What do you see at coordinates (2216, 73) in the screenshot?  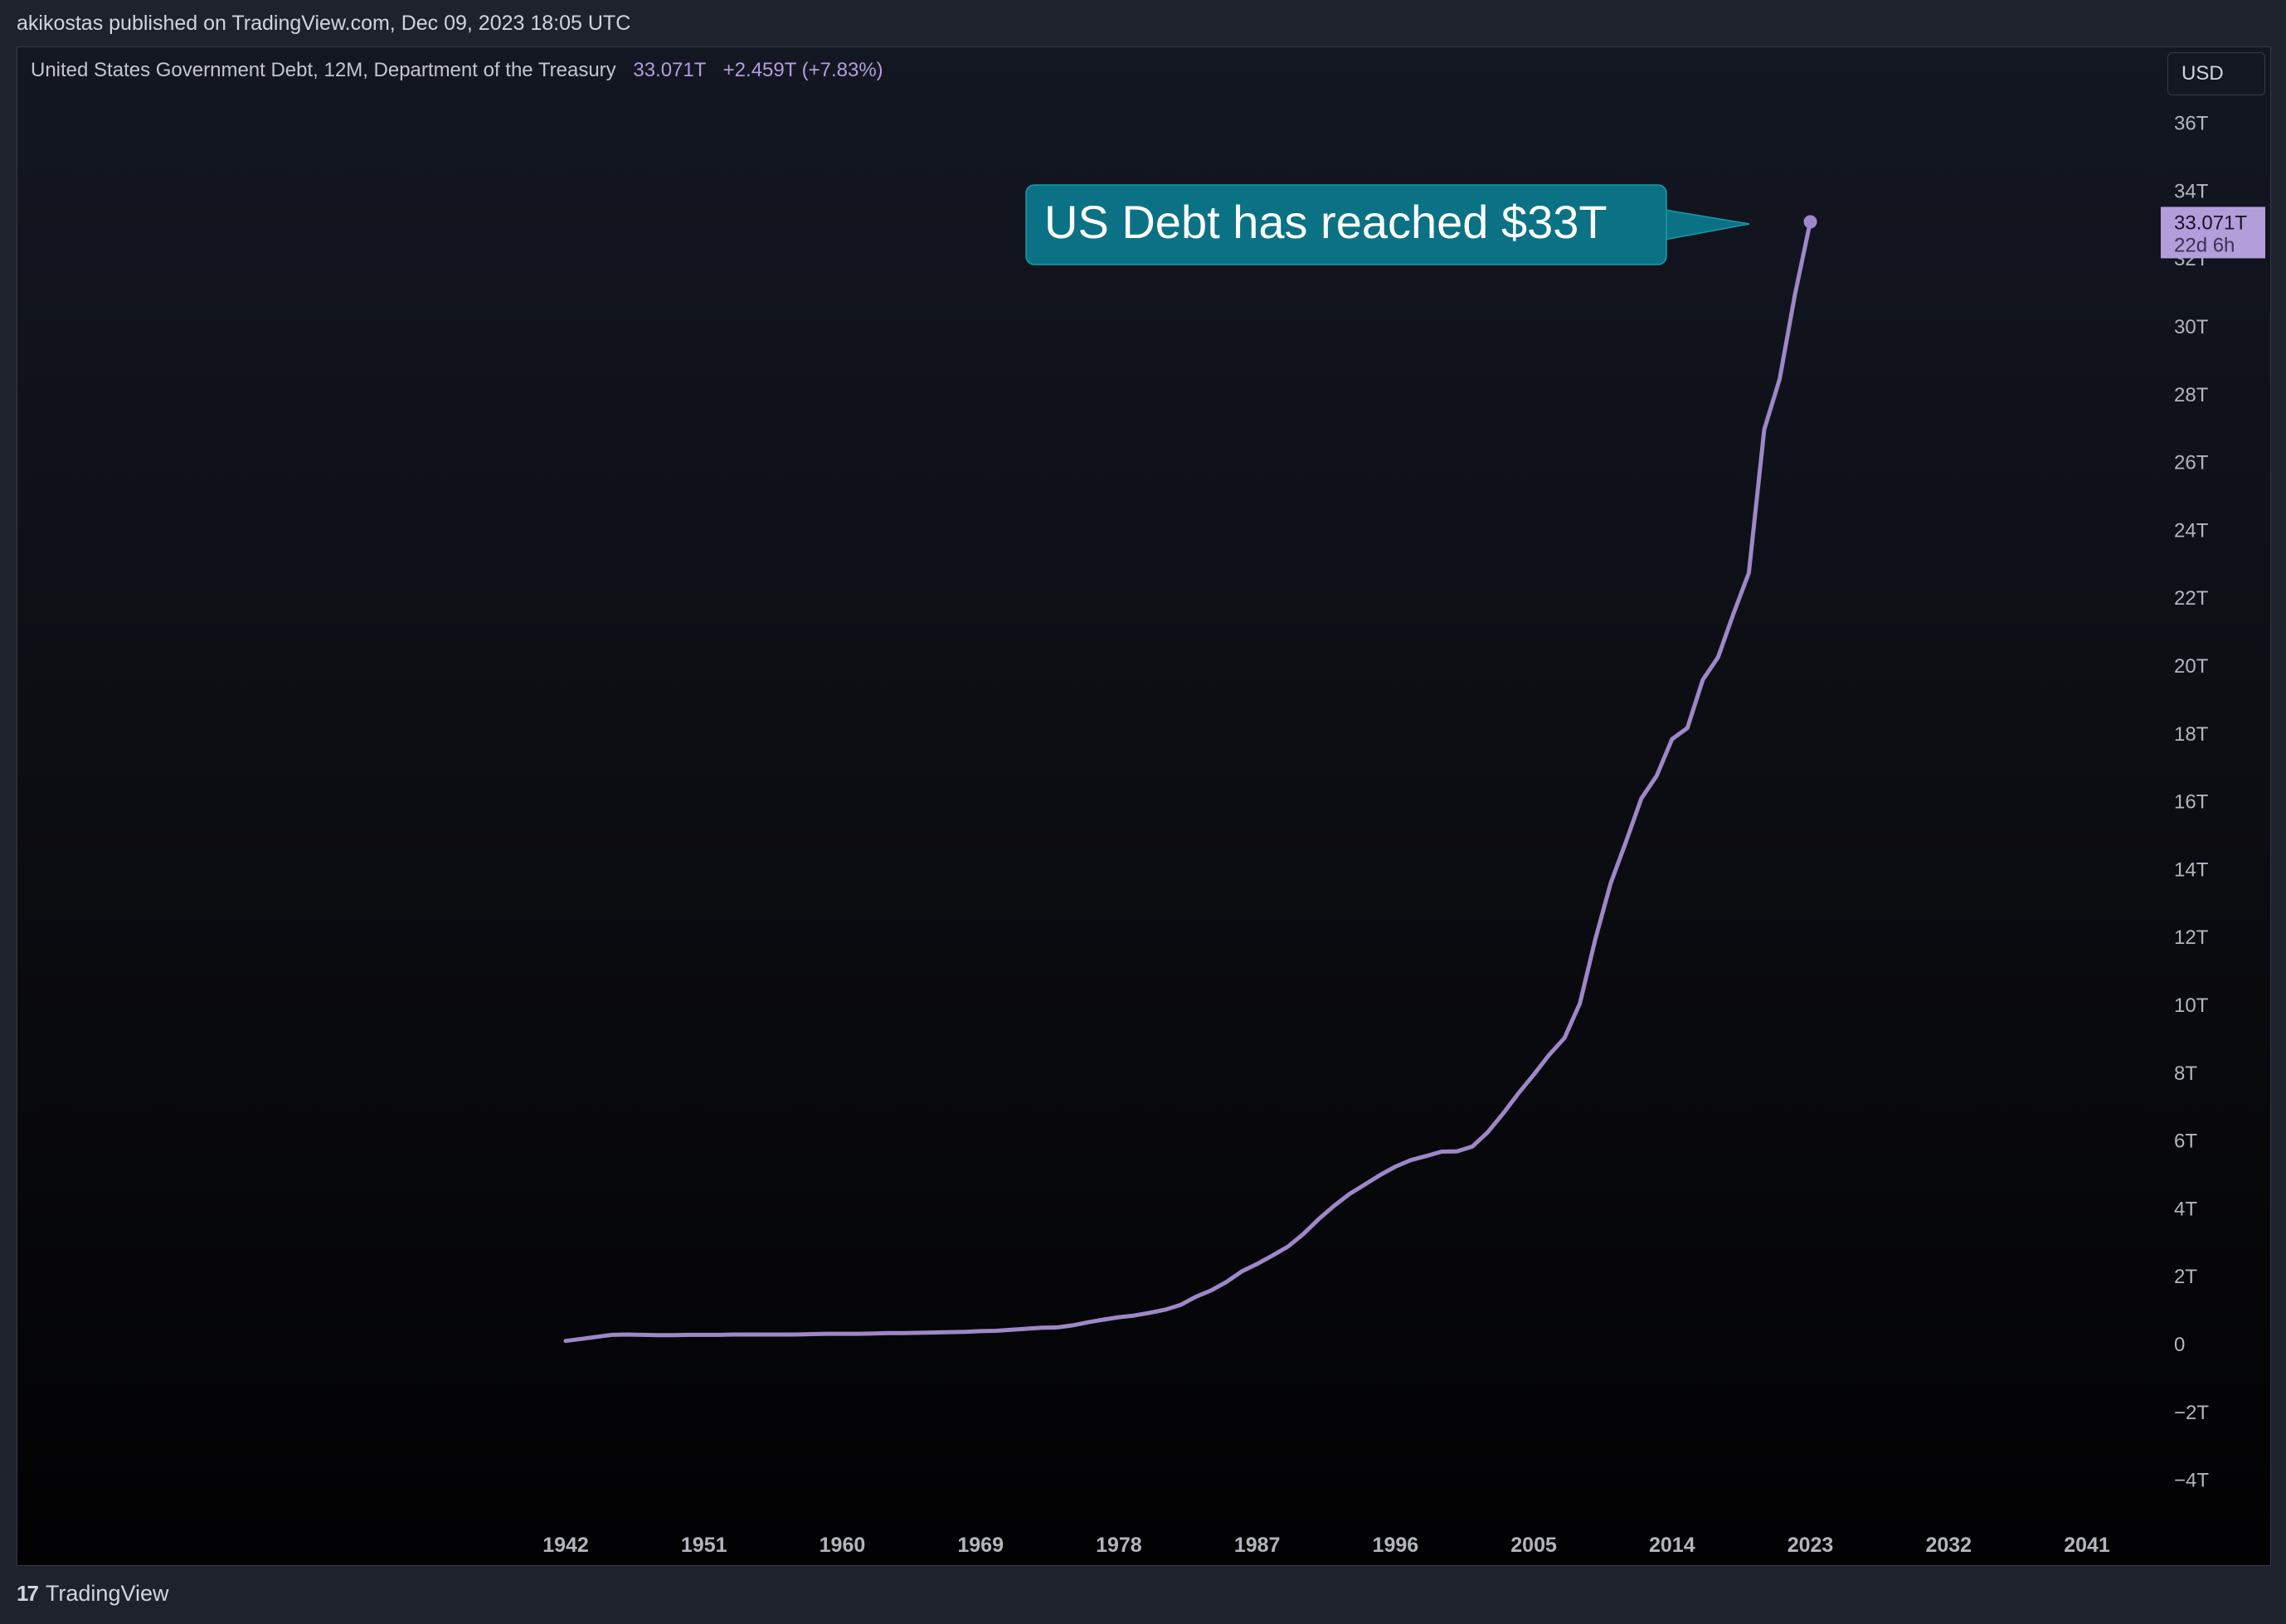 I see `currency-button: USD` at bounding box center [2216, 73].